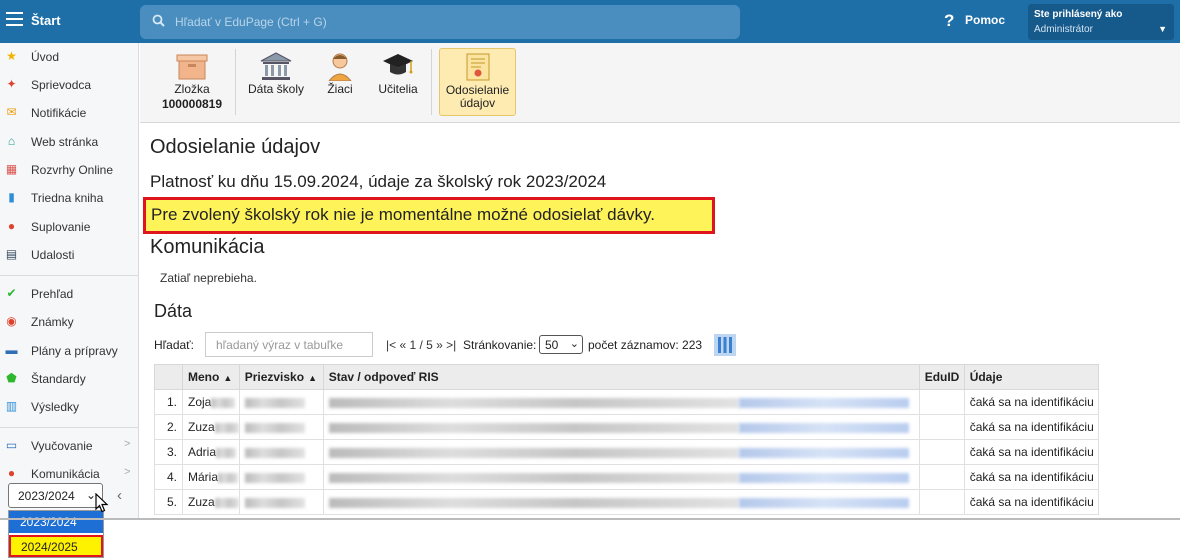  What do you see at coordinates (192, 67) in the screenshot?
I see `folder-box-icon` at bounding box center [192, 67].